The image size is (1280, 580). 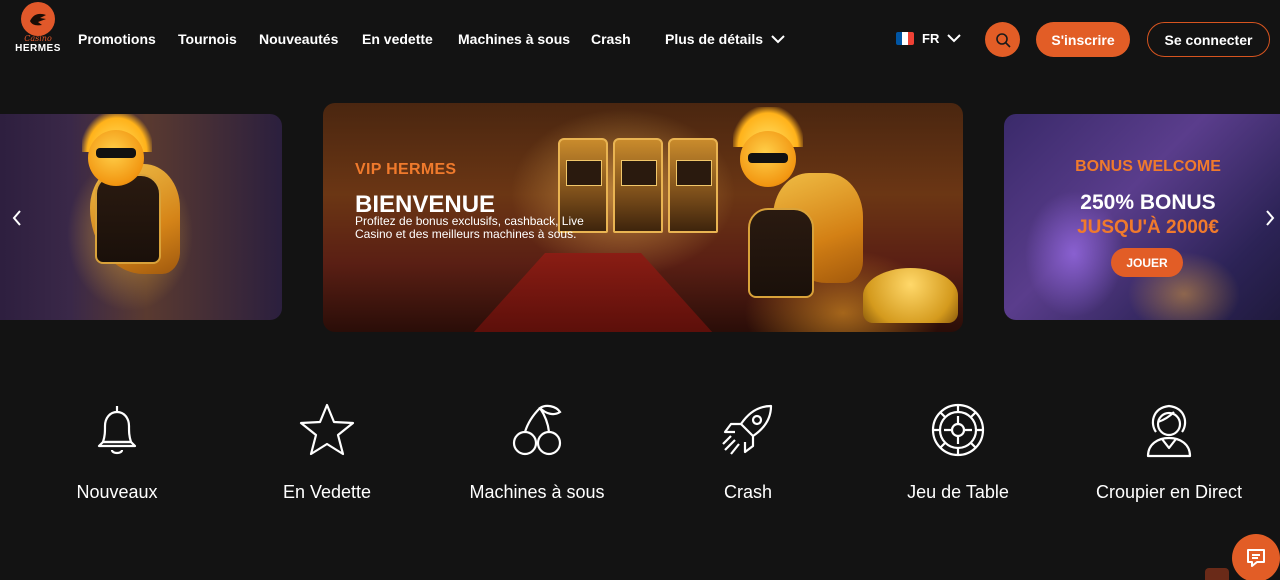 What do you see at coordinates (1147, 262) in the screenshot?
I see `play-button: JOUER` at bounding box center [1147, 262].